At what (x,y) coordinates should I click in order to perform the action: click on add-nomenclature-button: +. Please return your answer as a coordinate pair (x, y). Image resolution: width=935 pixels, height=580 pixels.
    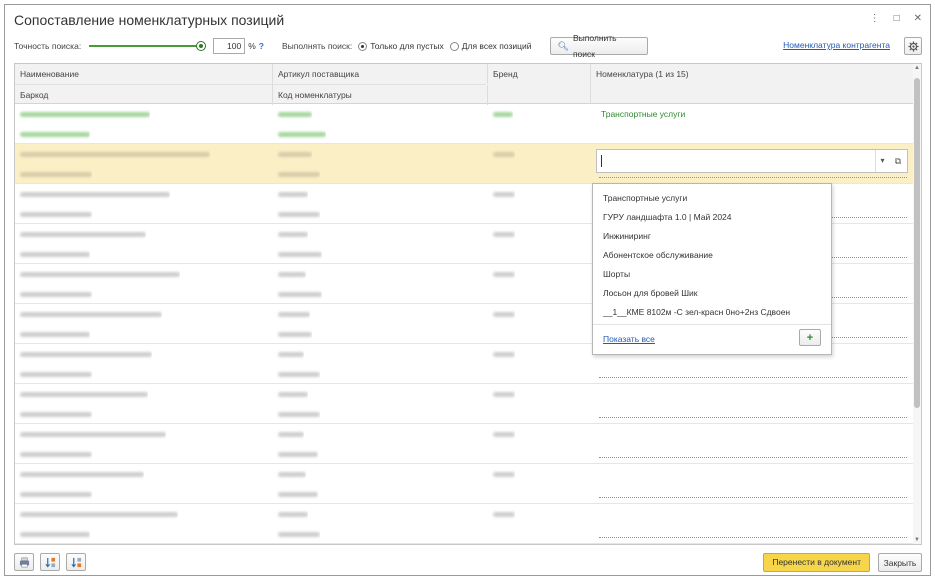
    Looking at the image, I should click on (810, 337).